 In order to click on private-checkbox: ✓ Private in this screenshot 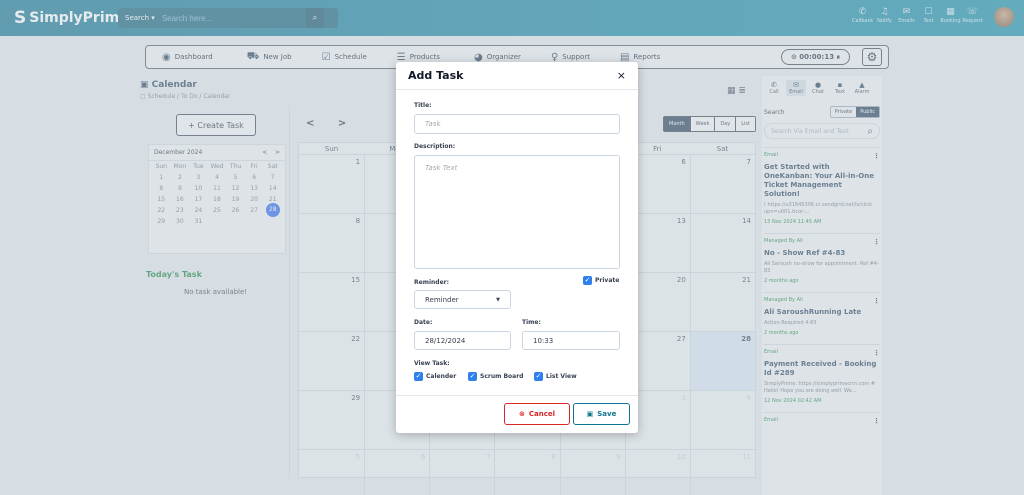, I will do `click(601, 280)`.